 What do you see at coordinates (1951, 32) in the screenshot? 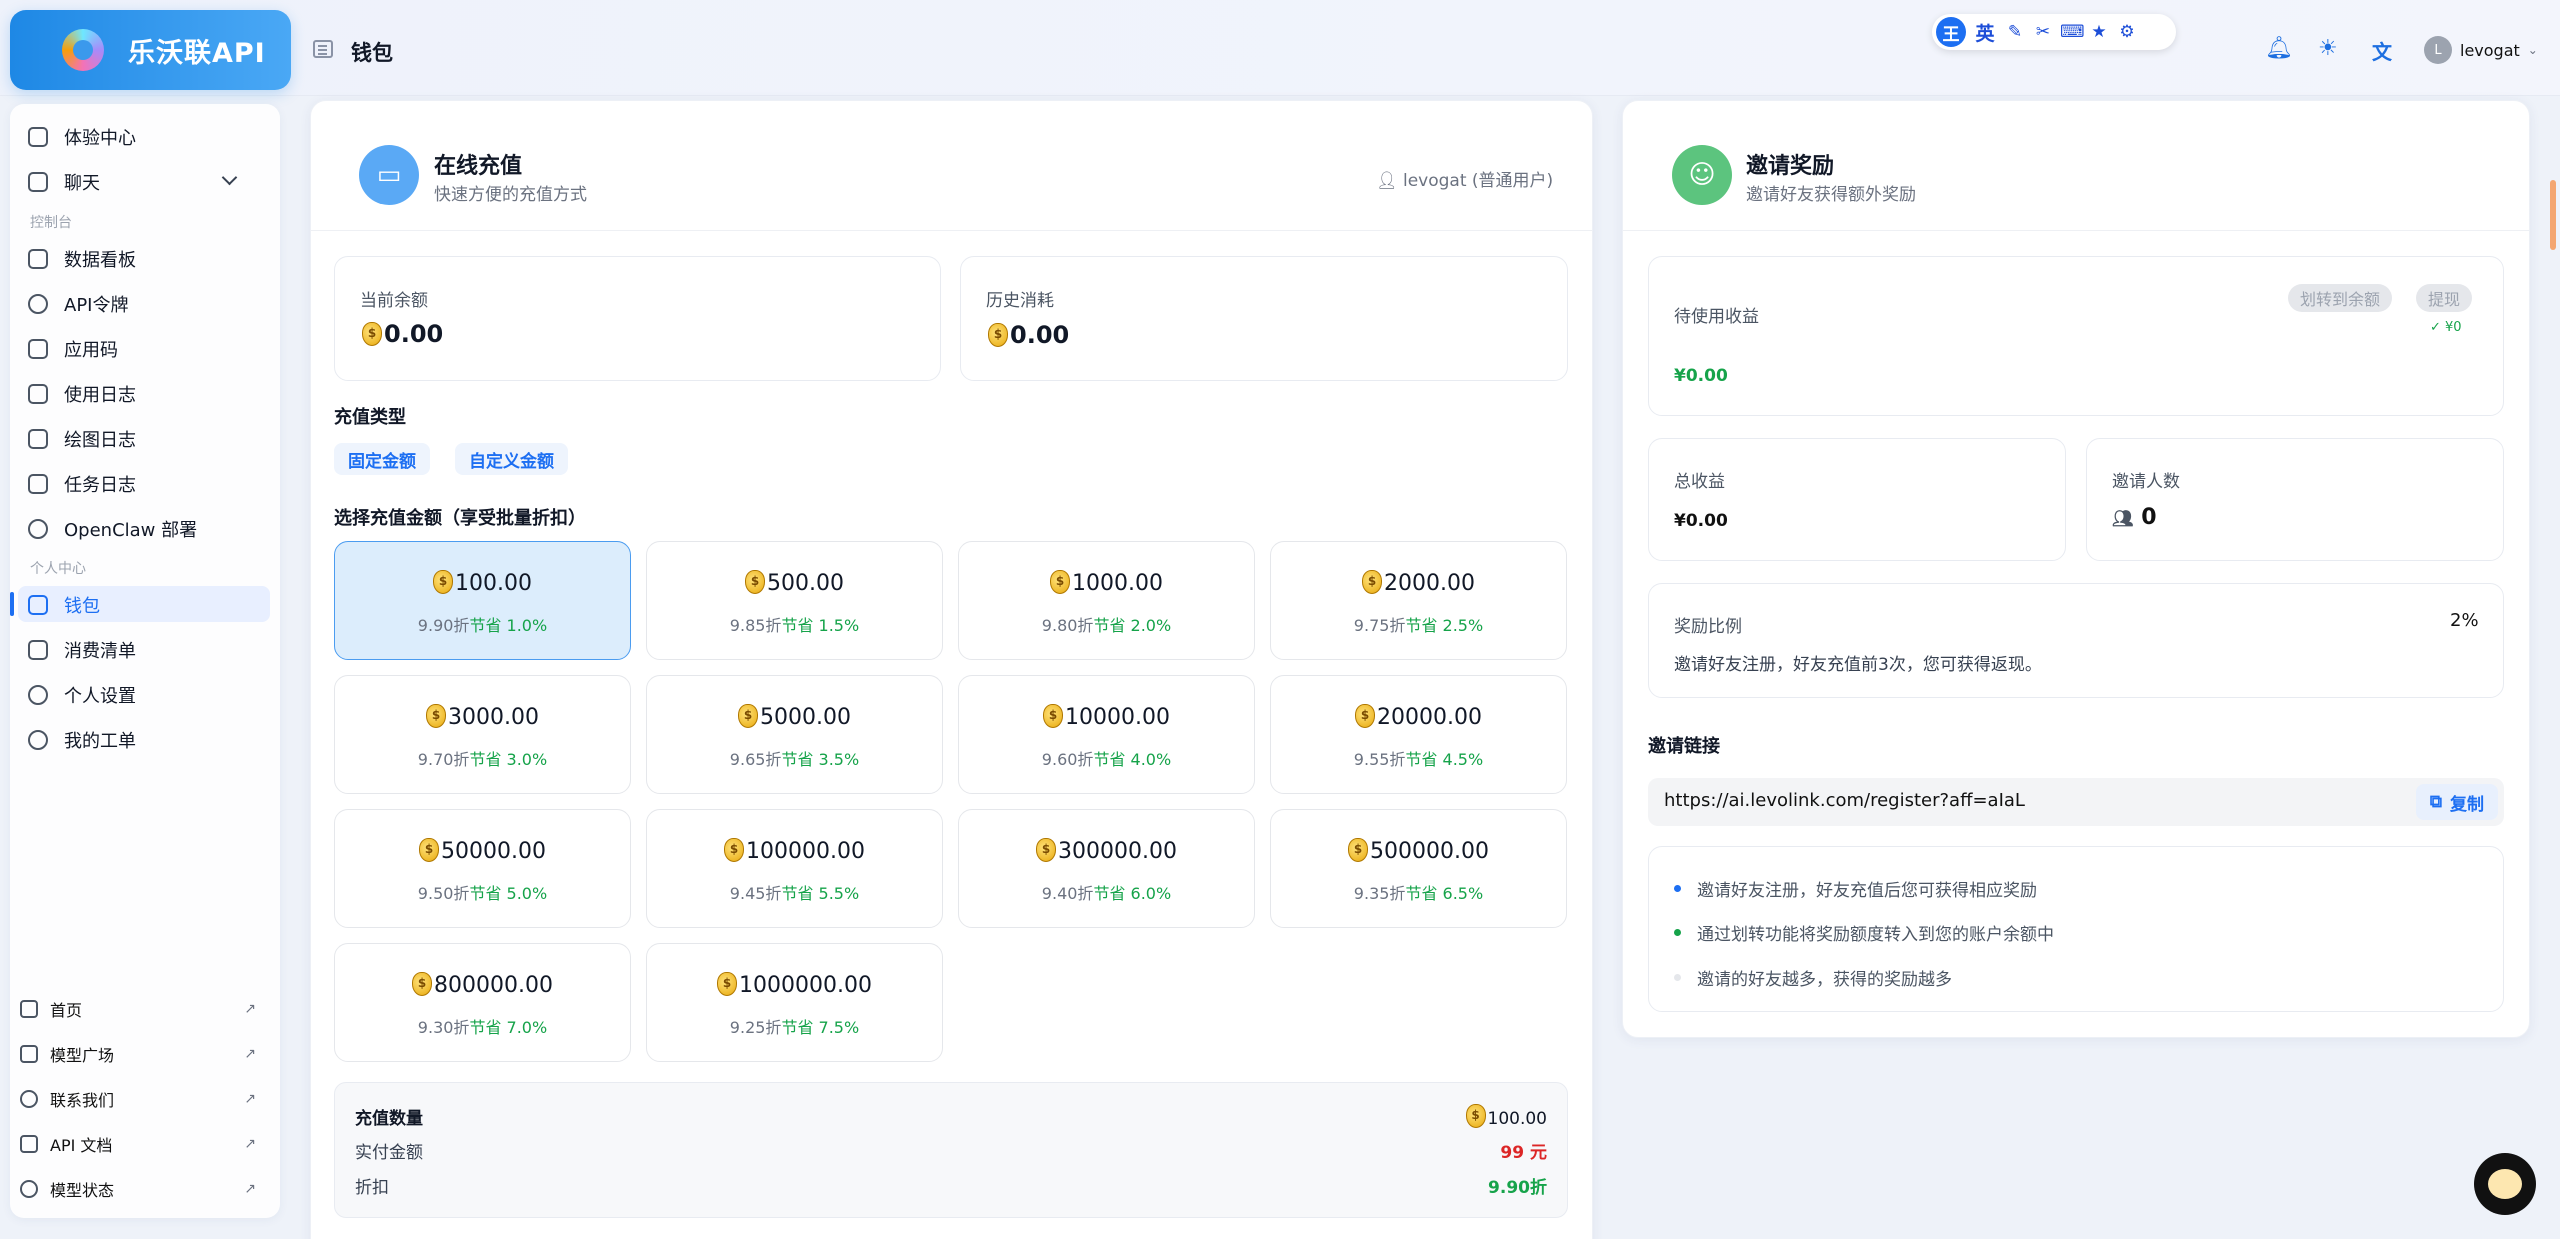
I see `extension-badge: 王` at bounding box center [1951, 32].